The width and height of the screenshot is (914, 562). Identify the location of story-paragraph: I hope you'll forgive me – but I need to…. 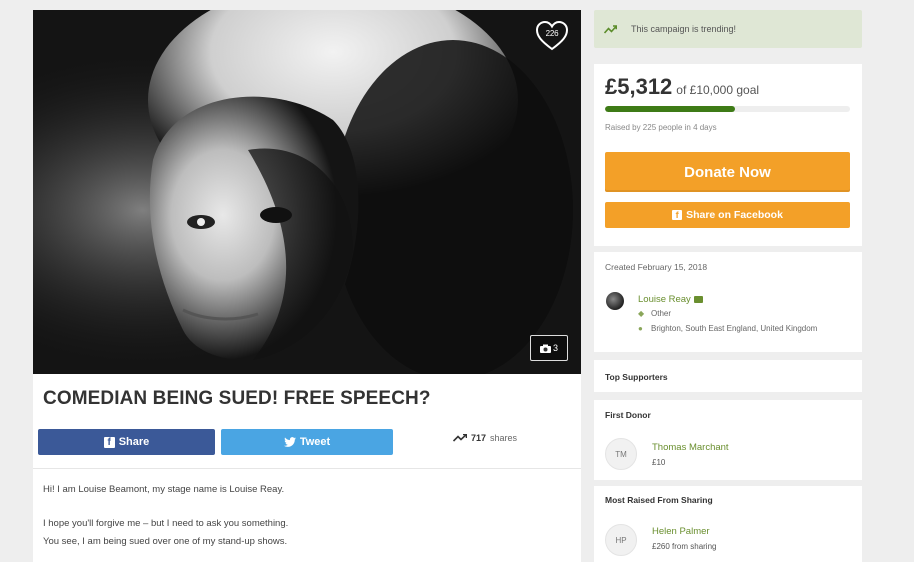
(166, 523).